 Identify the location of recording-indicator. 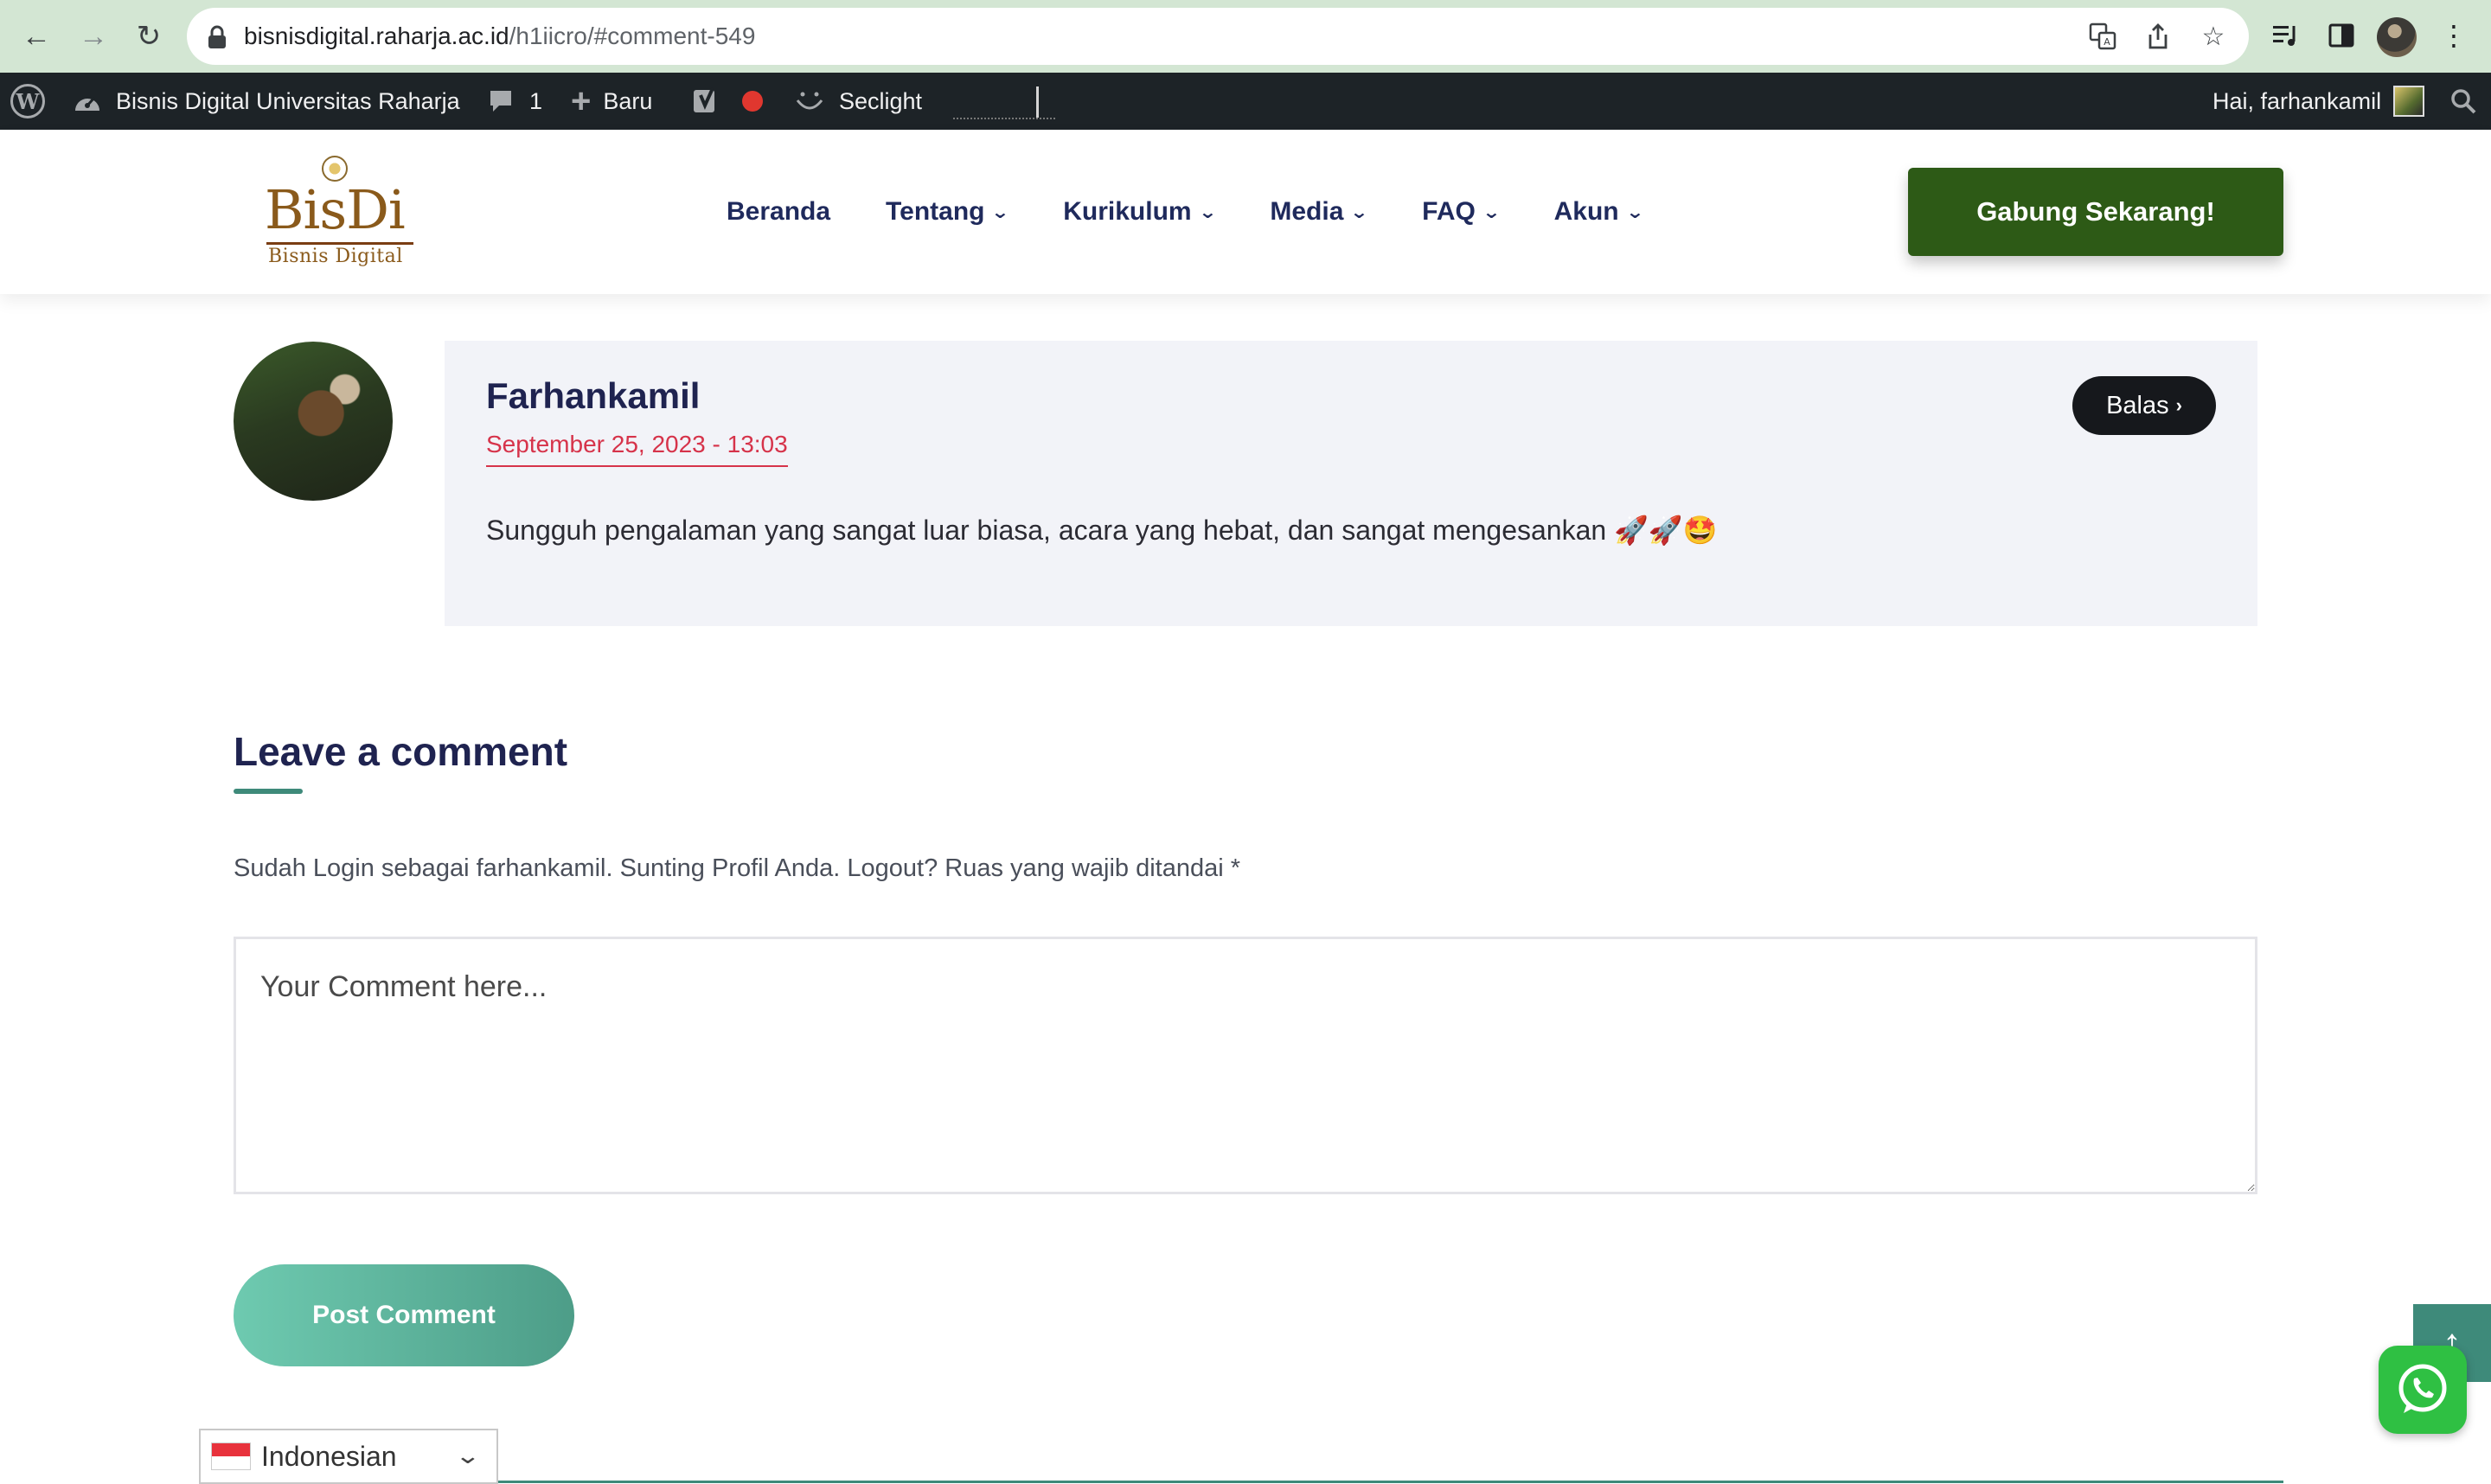
(753, 102).